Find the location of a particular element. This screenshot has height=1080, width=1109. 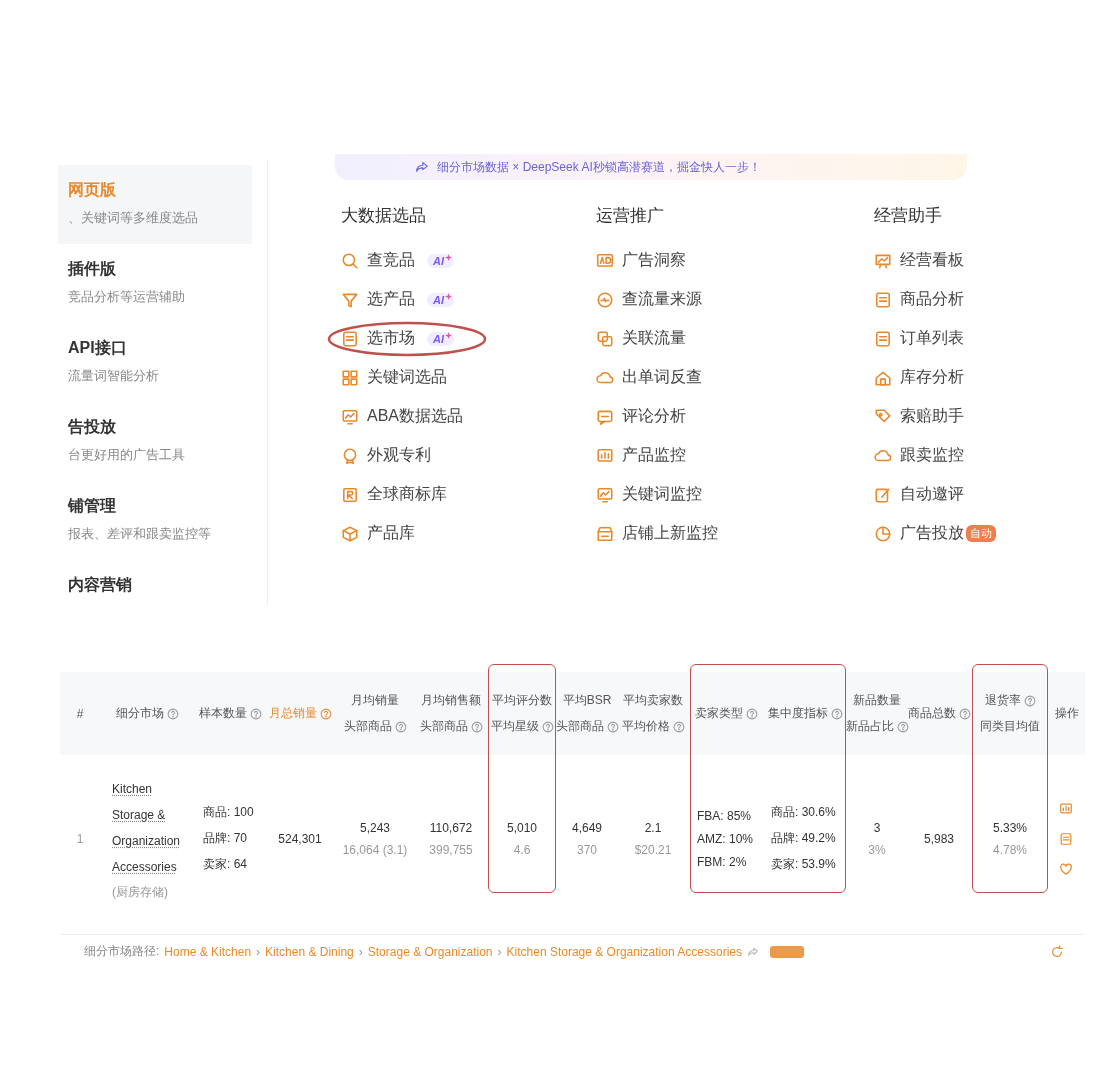

table-cell-secondary: 16,064 (3.1) is located at coordinates (375, 849).